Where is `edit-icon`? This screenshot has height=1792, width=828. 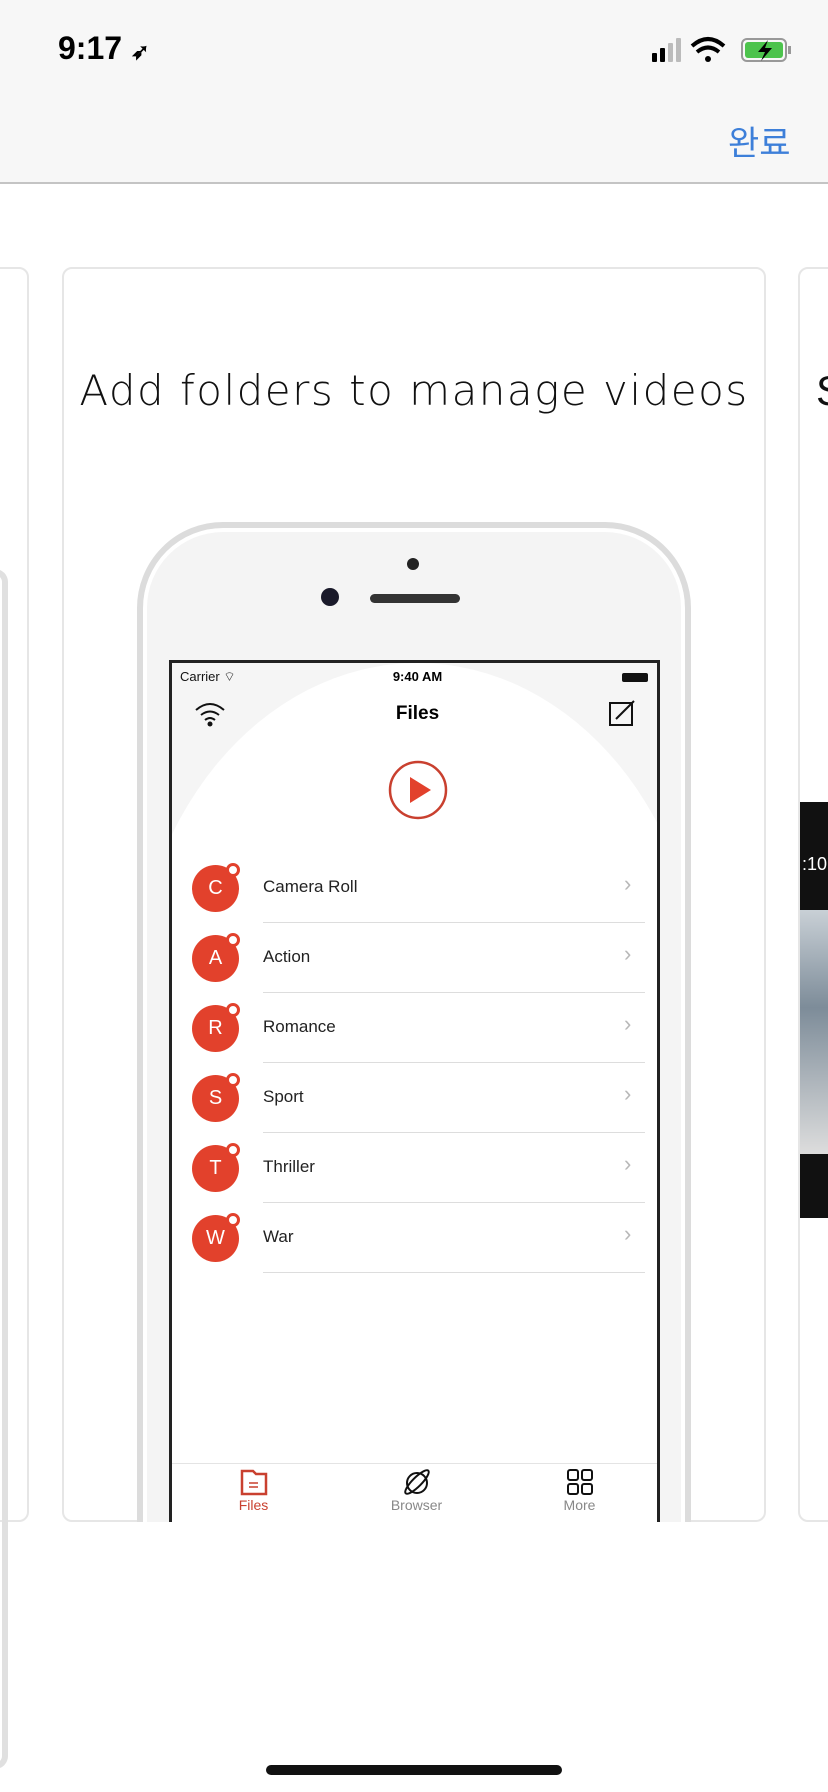
edit-icon is located at coordinates (622, 713).